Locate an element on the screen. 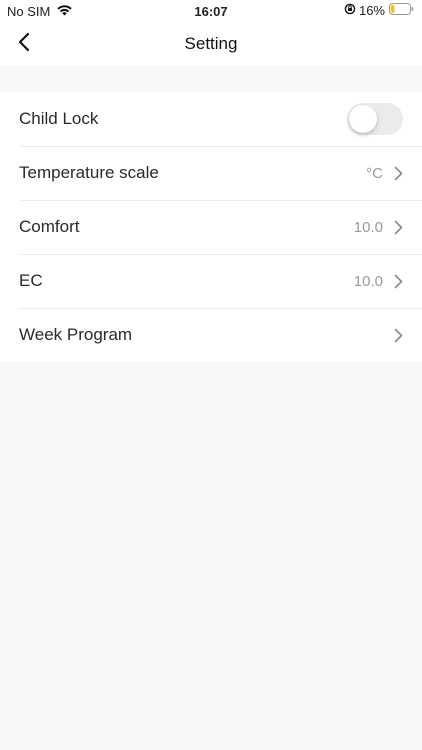  setting-row-child-lock: Child Lock is located at coordinates (211, 119).